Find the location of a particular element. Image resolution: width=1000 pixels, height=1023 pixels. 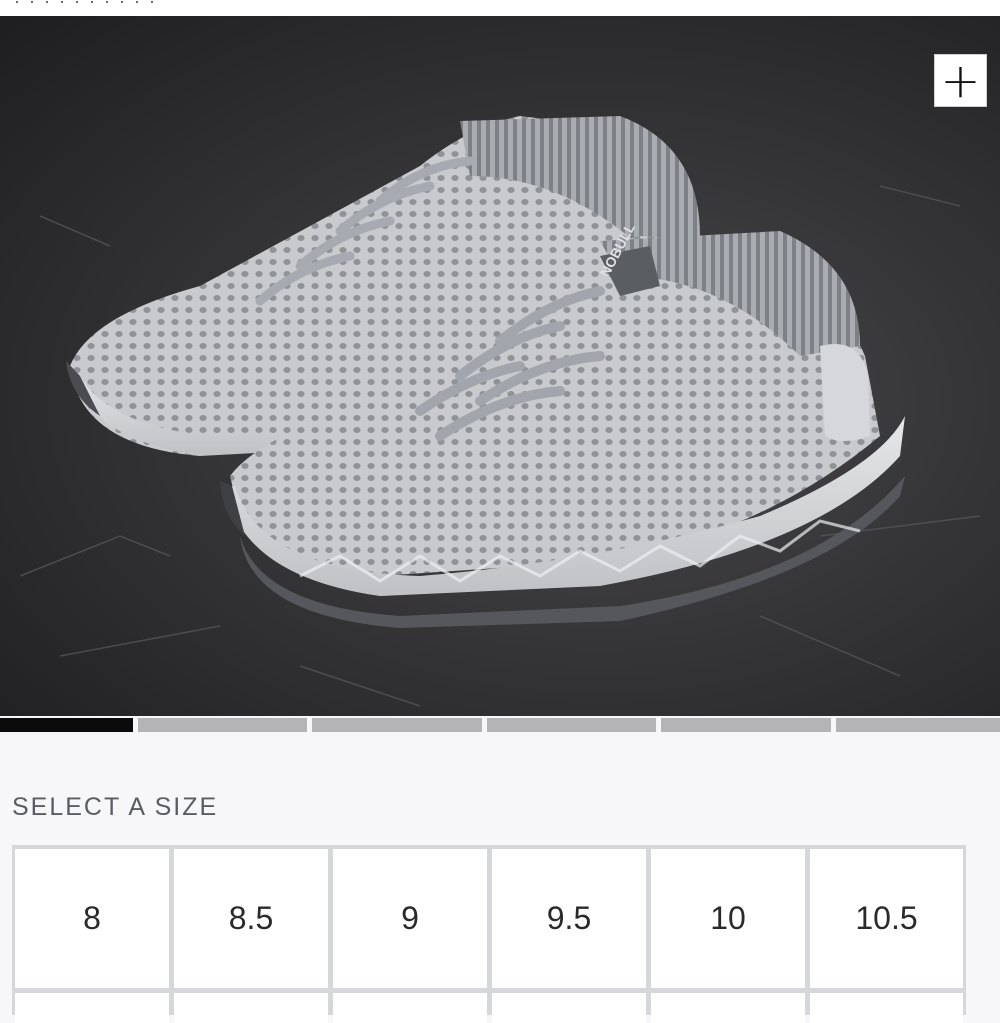

gallery-progress-indicator is located at coordinates (500, 725).